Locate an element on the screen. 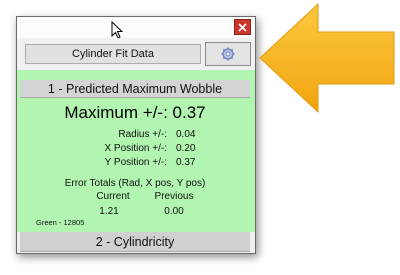 This screenshot has width=400, height=275. gear-icon is located at coordinates (228, 54).